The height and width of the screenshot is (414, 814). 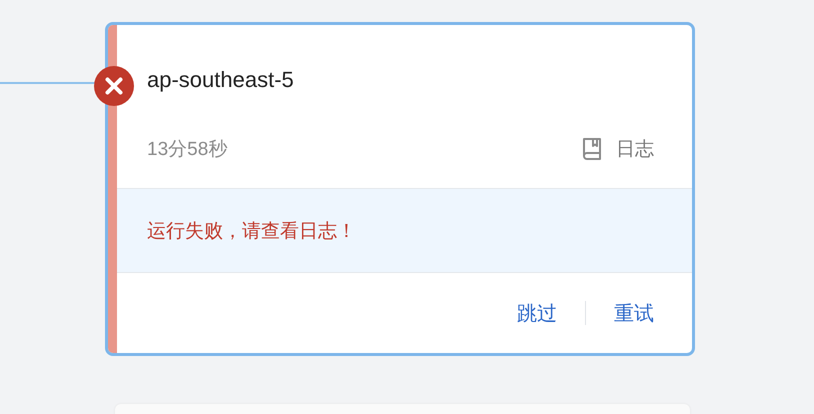 I want to click on duration-text: 13分58秒, so click(x=187, y=150).